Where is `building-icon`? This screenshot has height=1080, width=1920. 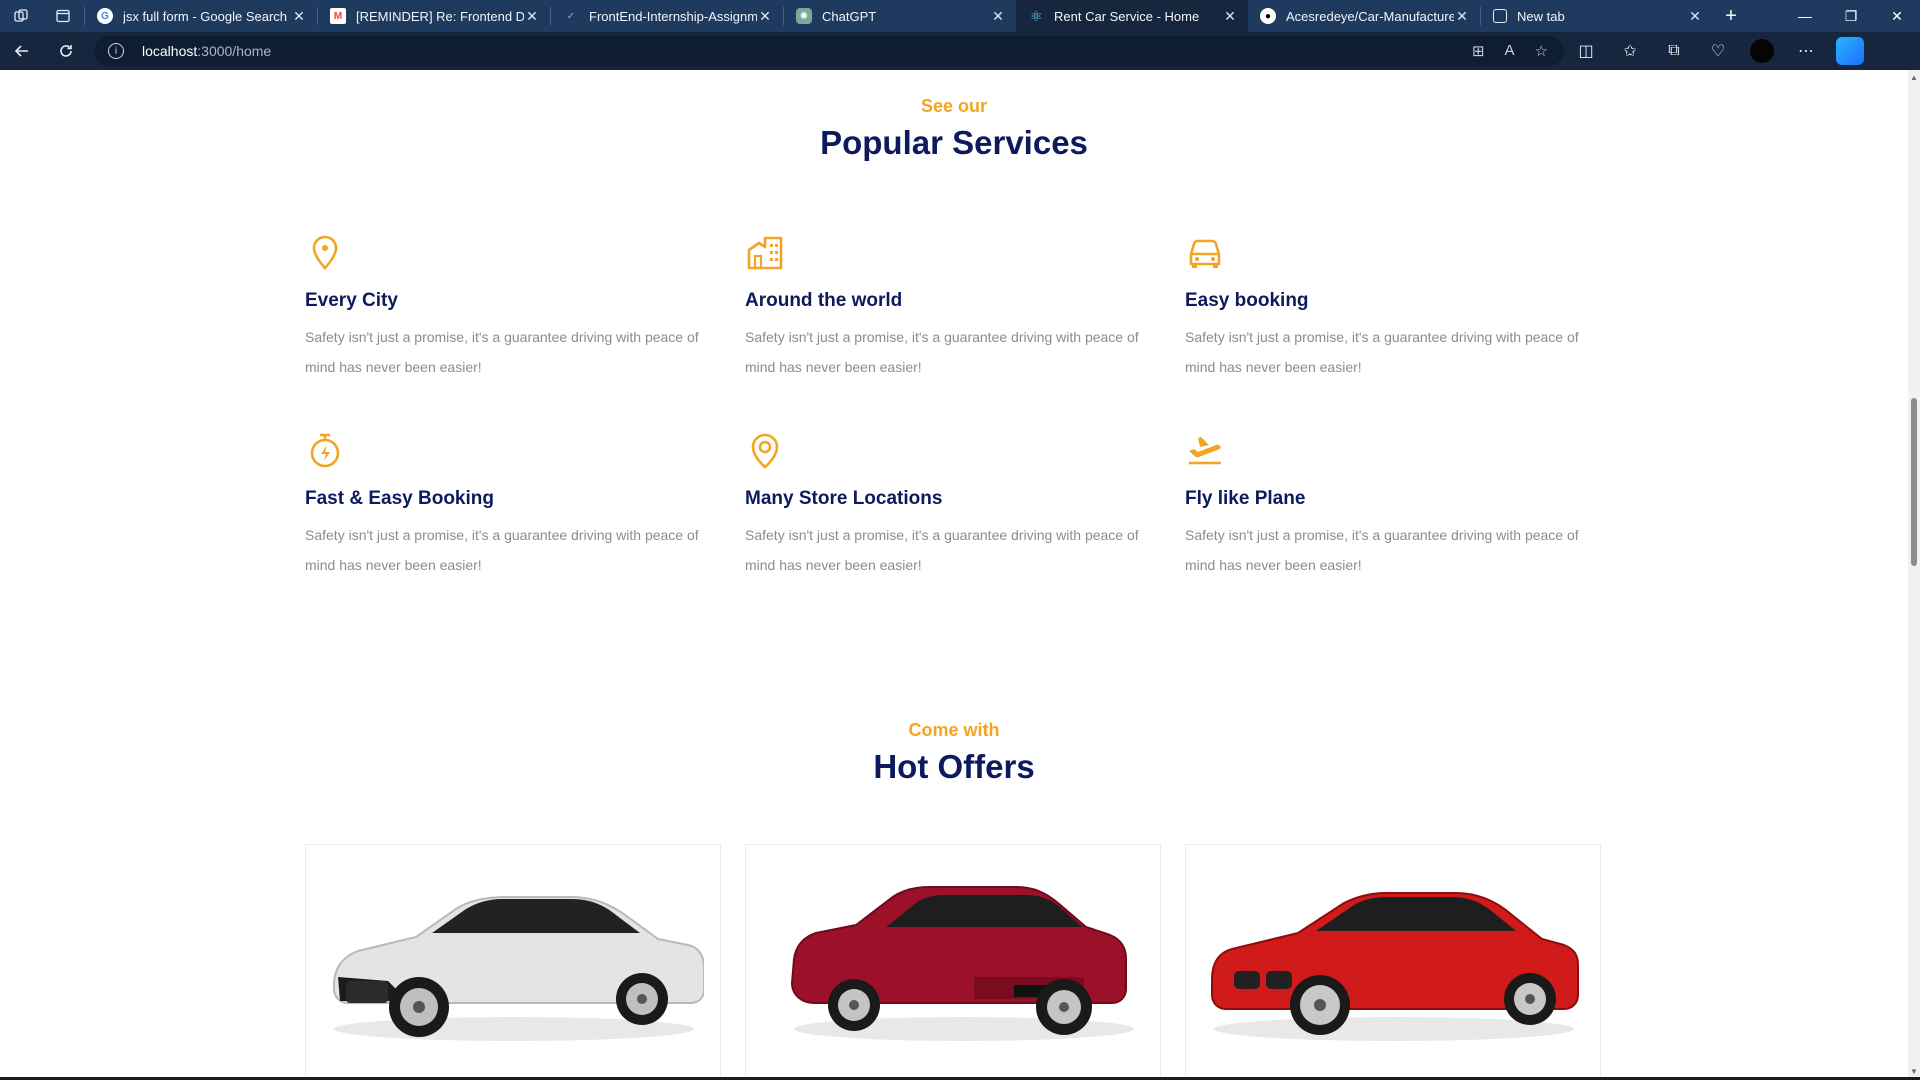
building-icon is located at coordinates (765, 252).